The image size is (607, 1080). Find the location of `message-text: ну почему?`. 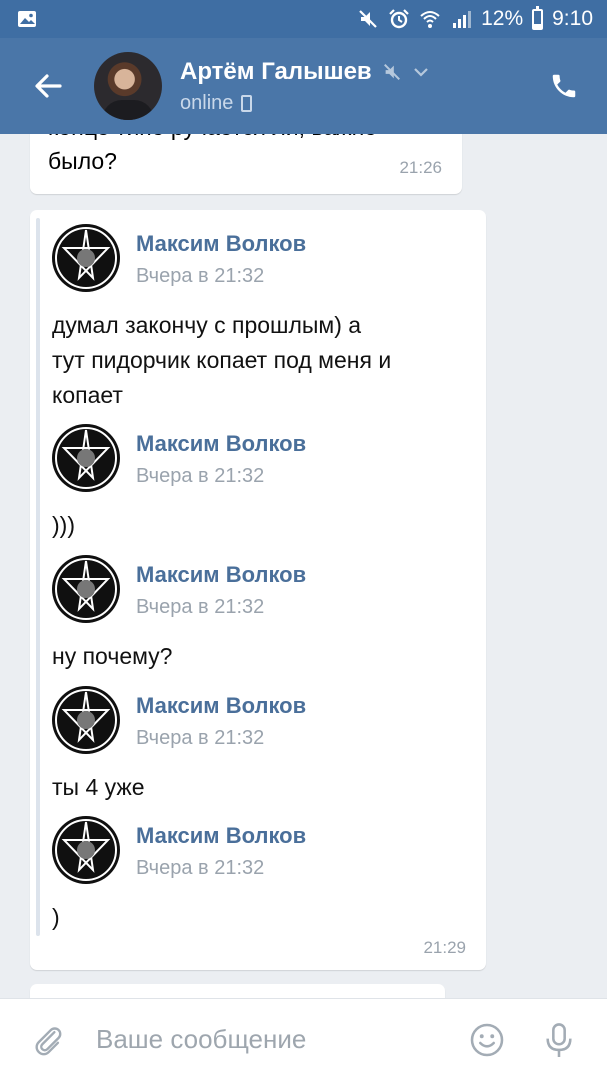

message-text: ну почему? is located at coordinates (112, 656).